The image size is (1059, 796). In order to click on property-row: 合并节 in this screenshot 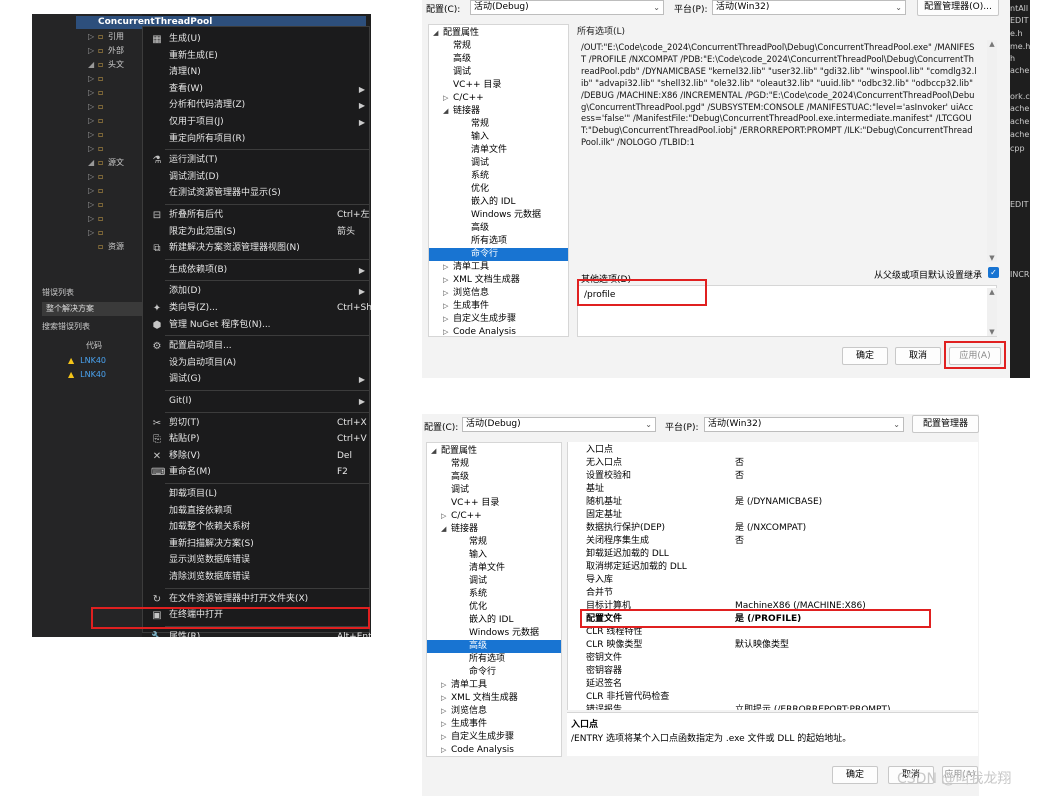, I will do `click(773, 593)`.